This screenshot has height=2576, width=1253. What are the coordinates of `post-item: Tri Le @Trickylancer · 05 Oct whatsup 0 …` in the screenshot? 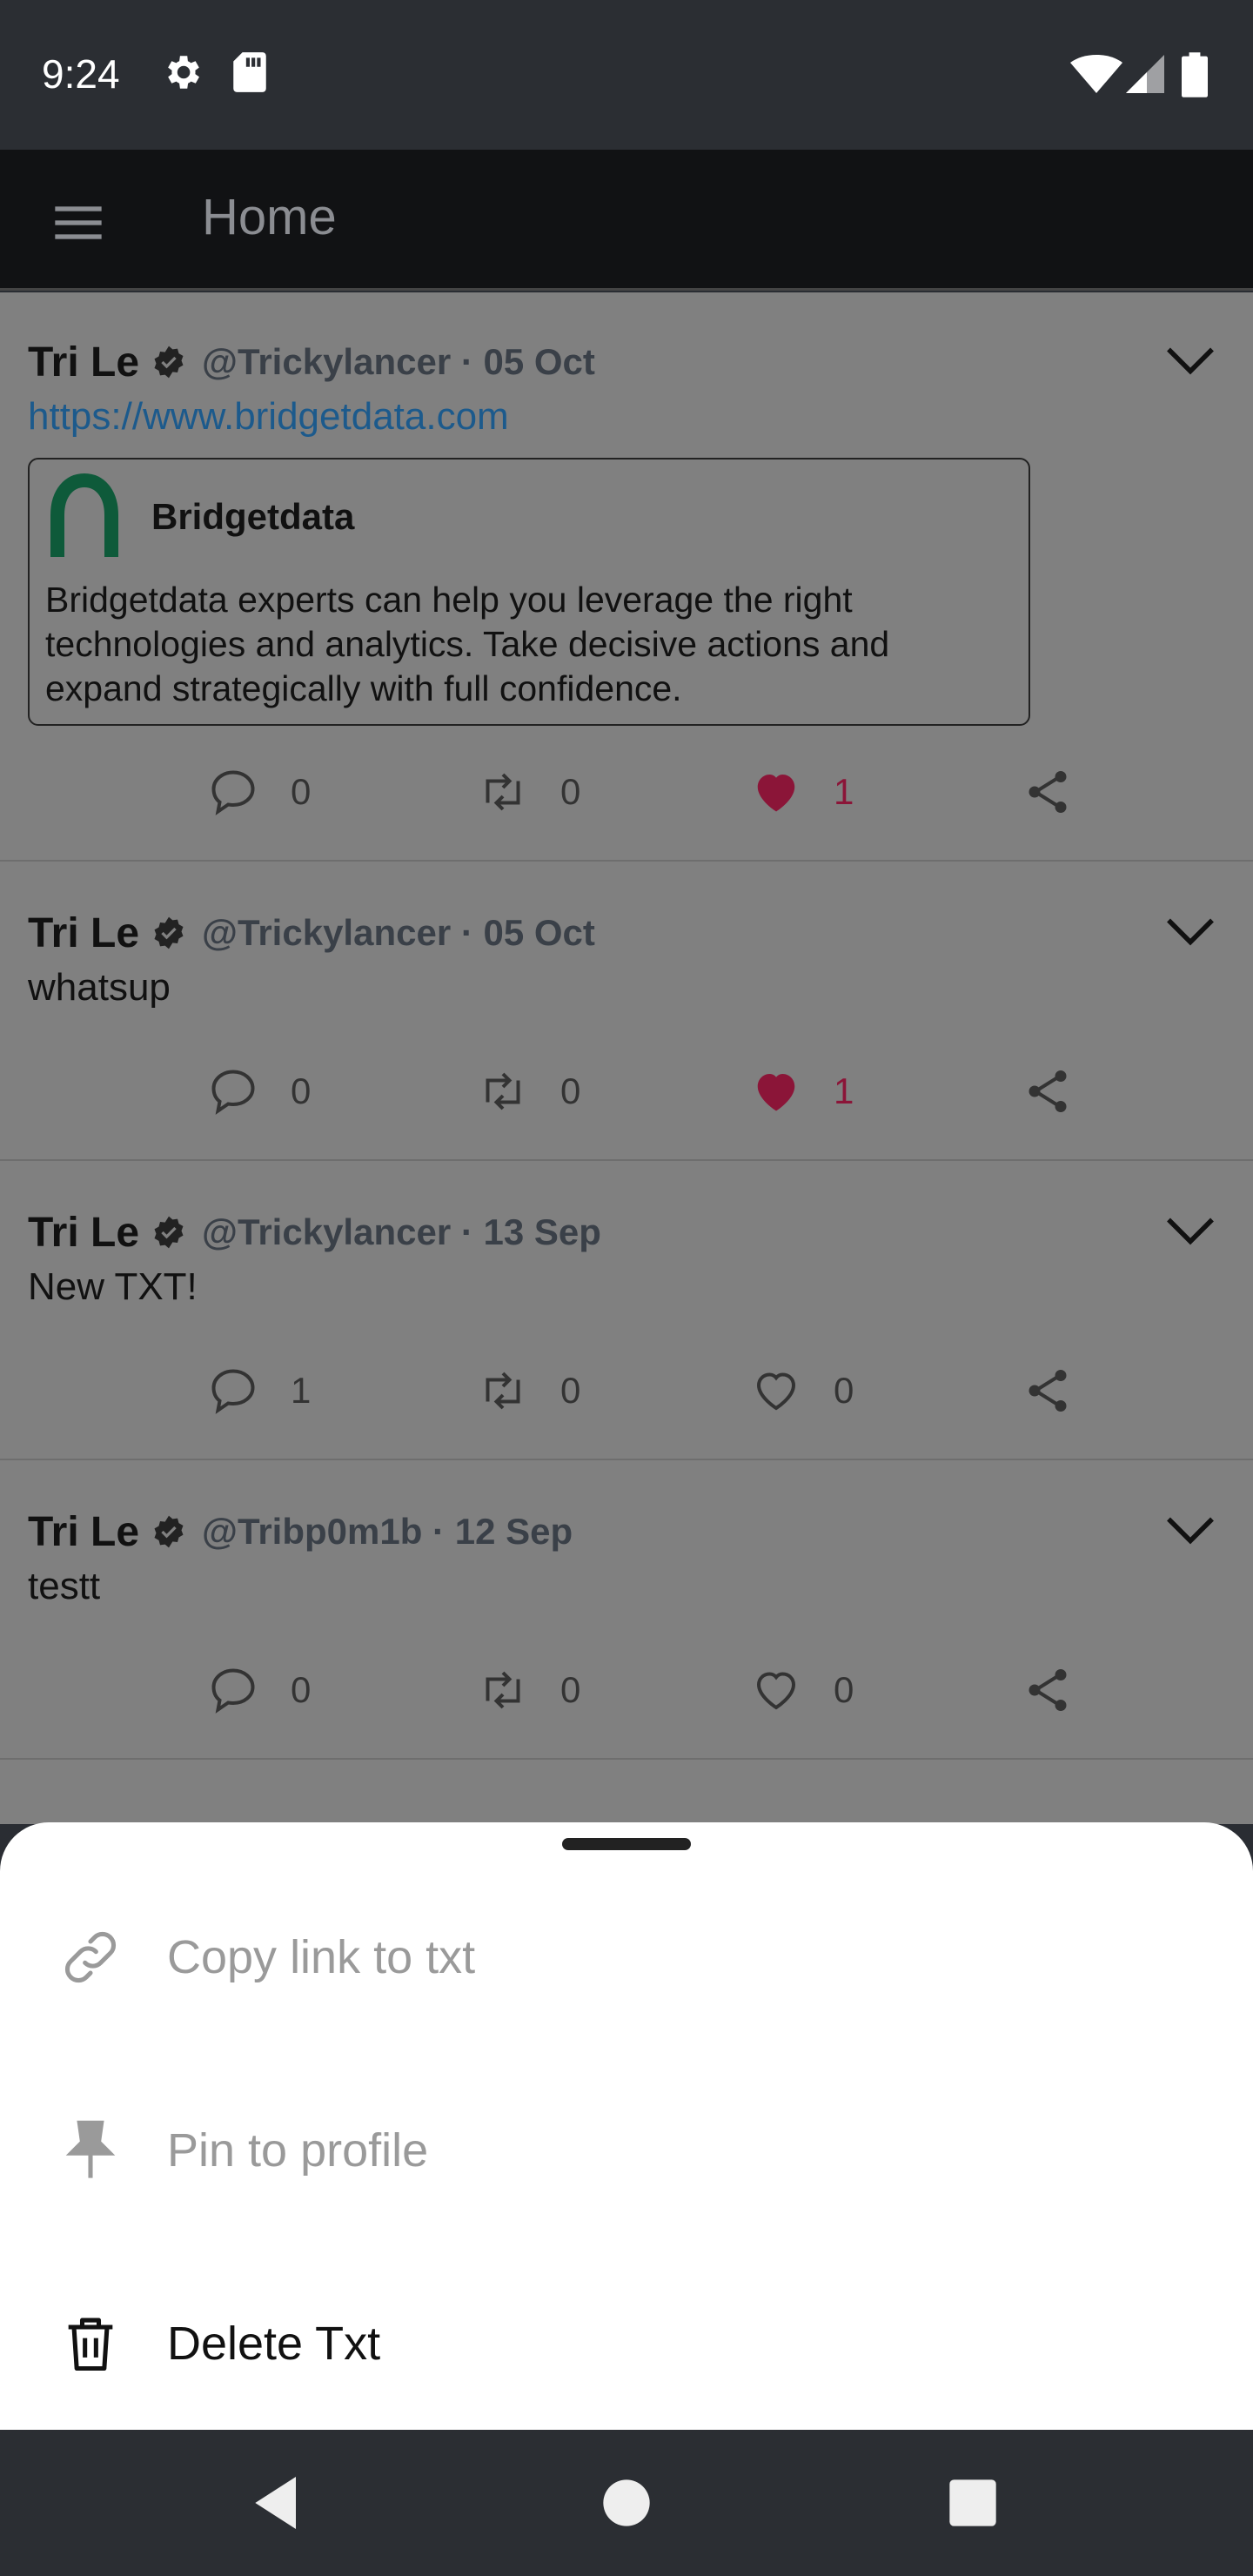 It's located at (626, 1012).